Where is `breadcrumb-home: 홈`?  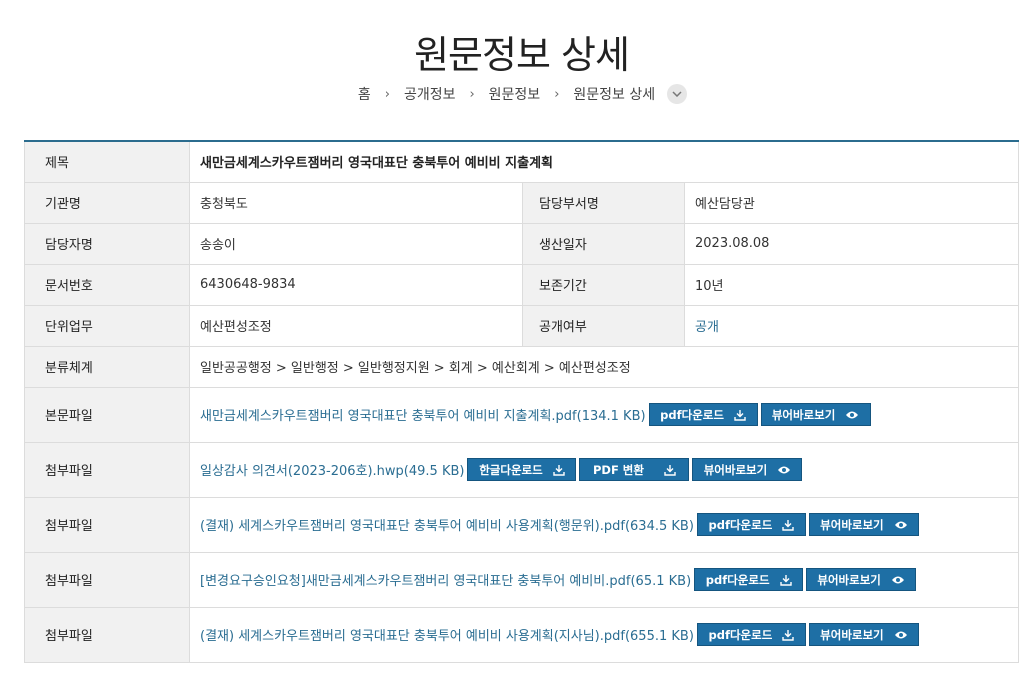
breadcrumb-home: 홈 is located at coordinates (364, 94).